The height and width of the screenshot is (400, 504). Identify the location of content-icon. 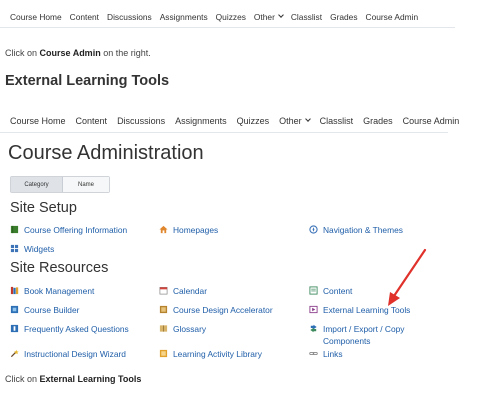
(313, 290).